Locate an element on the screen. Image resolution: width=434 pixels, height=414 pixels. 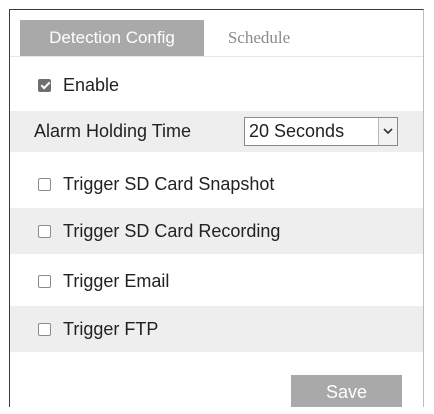
trigger-sd-snapshot-label: Trigger SD Card Snapshot is located at coordinates (169, 183).